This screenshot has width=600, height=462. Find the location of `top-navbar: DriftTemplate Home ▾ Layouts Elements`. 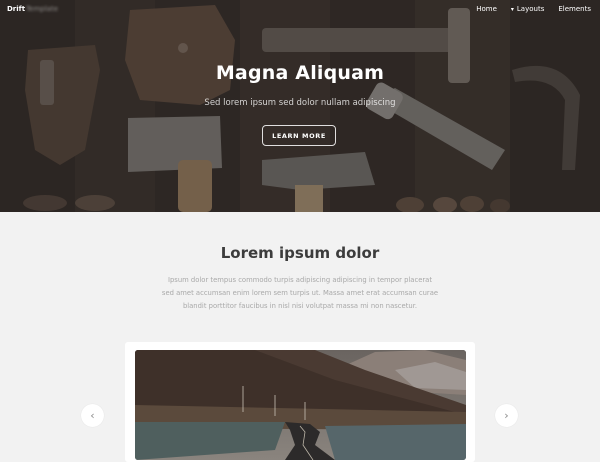

top-navbar: DriftTemplate Home ▾ Layouts Elements is located at coordinates (300, 10).